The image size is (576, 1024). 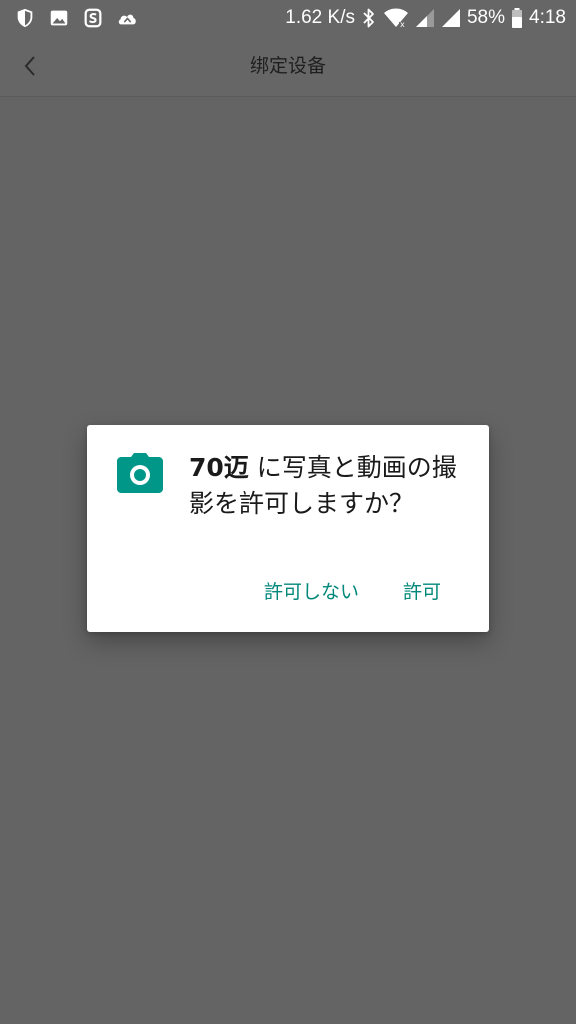 I want to click on page-title: 绑定设备, so click(x=287, y=66).